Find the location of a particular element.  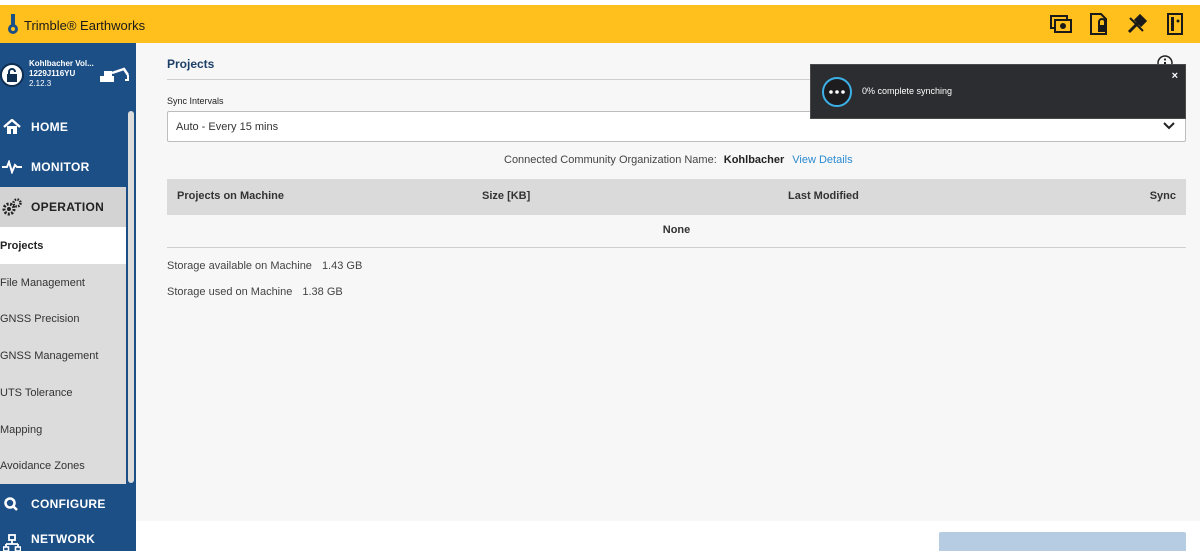

toast-message: 0% complete synching is located at coordinates (907, 91).